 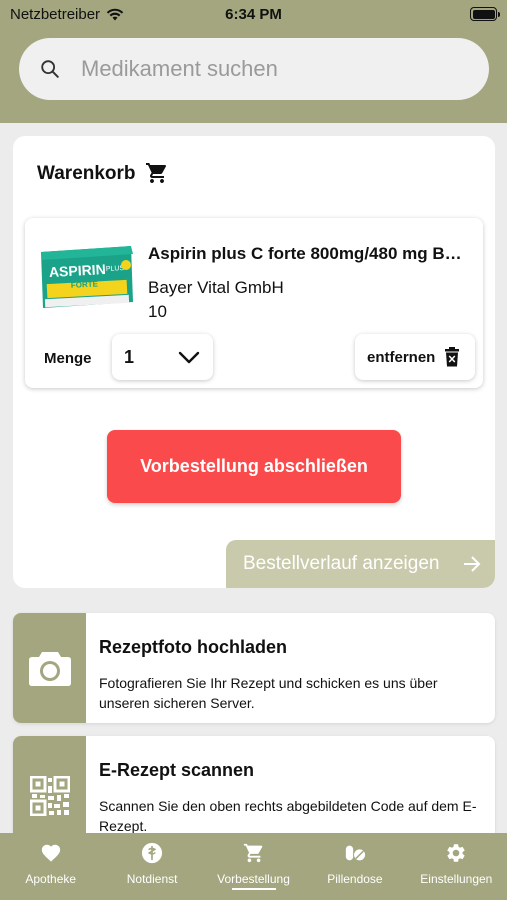 I want to click on tab-apotheke-label: Apotheke, so click(x=51, y=879).